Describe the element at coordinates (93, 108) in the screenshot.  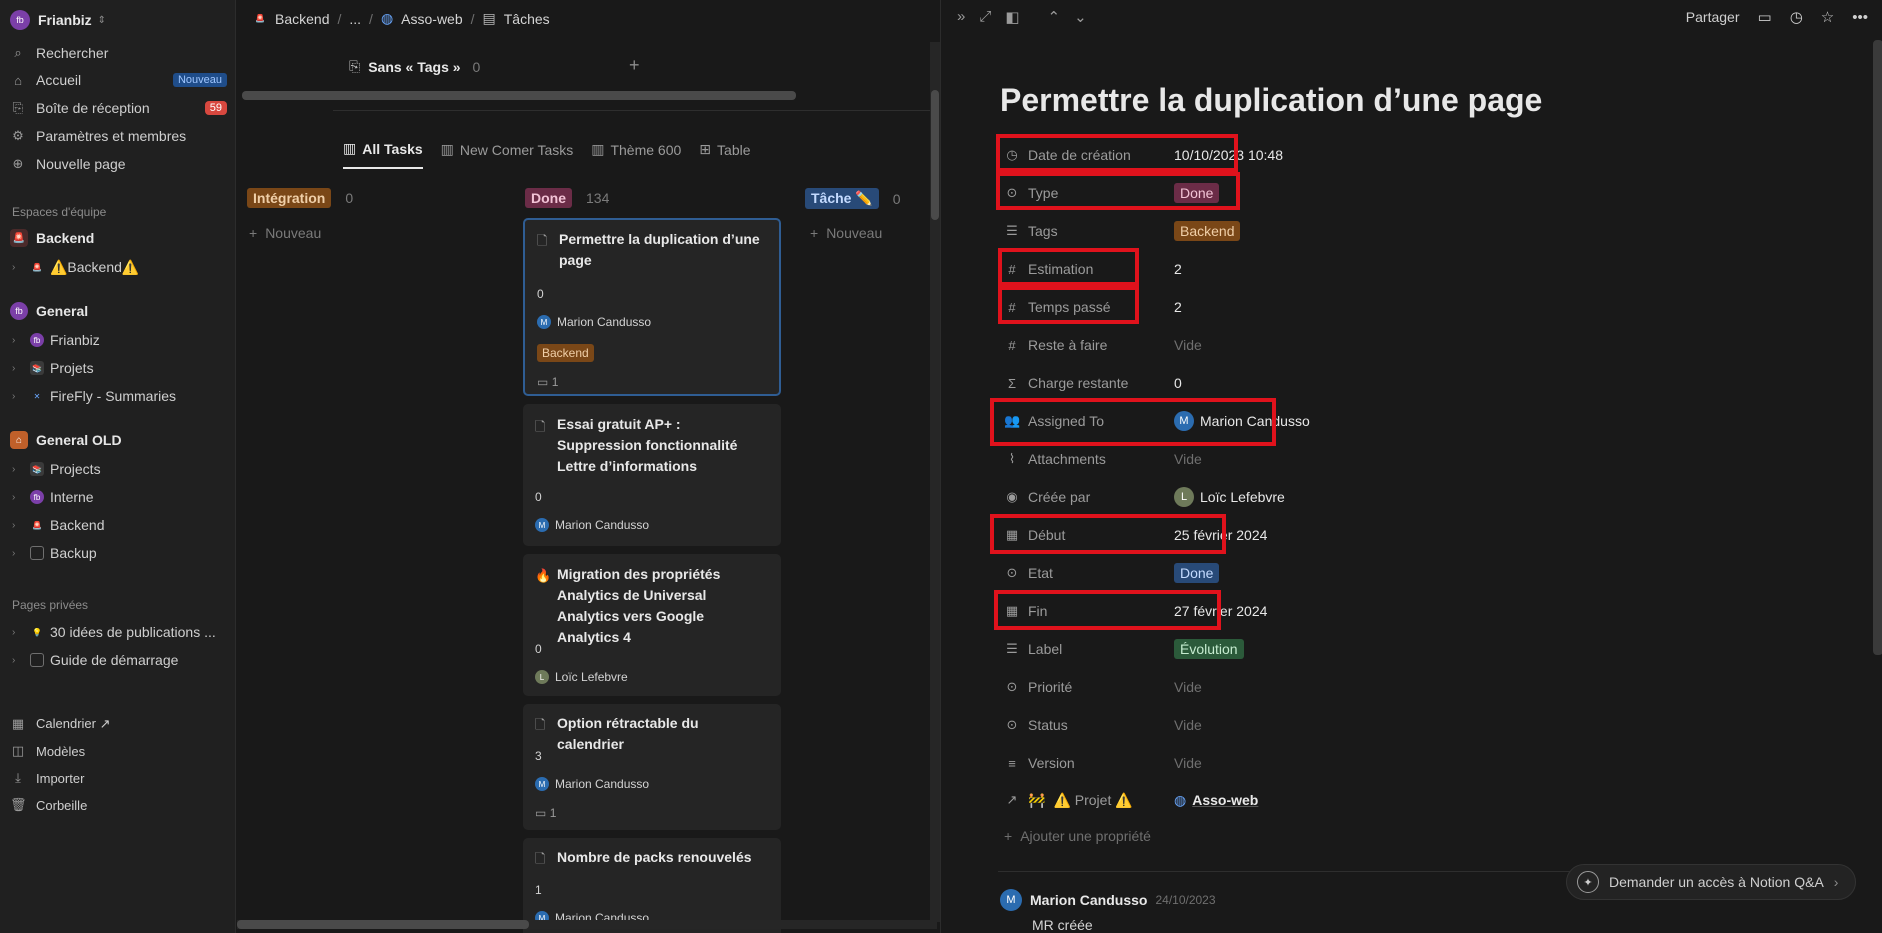
I see `sidebar-item-label: Boîte de réception` at that location.